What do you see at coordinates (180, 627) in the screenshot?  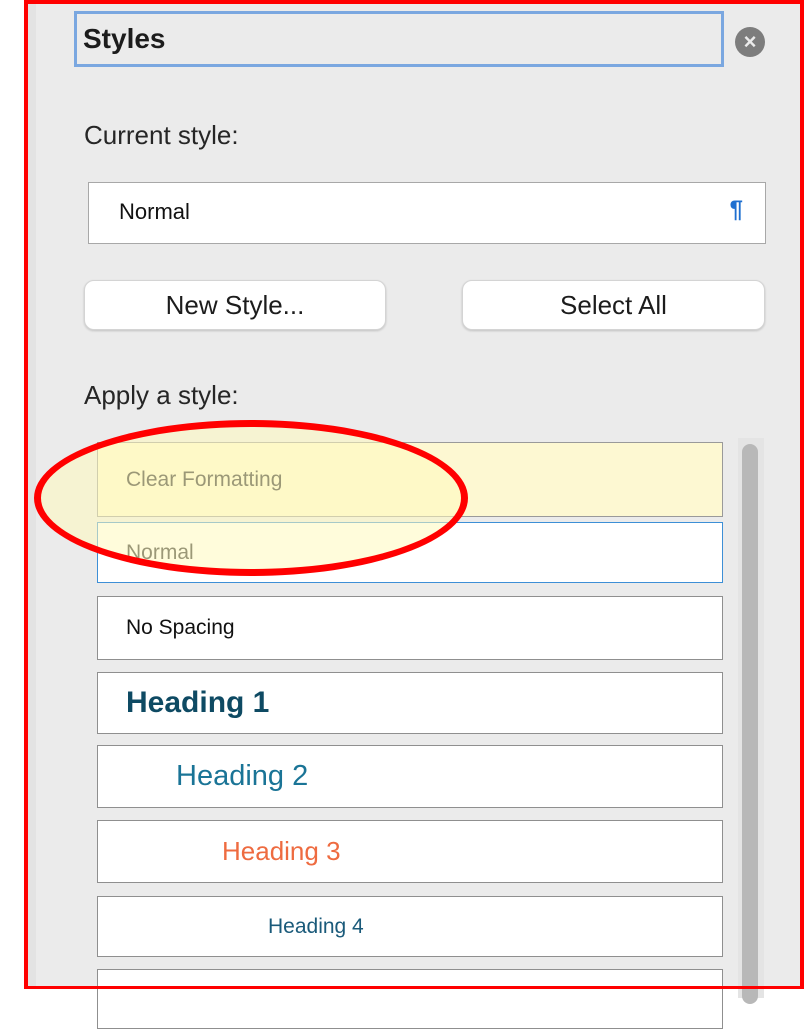 I see `style-item-label: No Spacing` at bounding box center [180, 627].